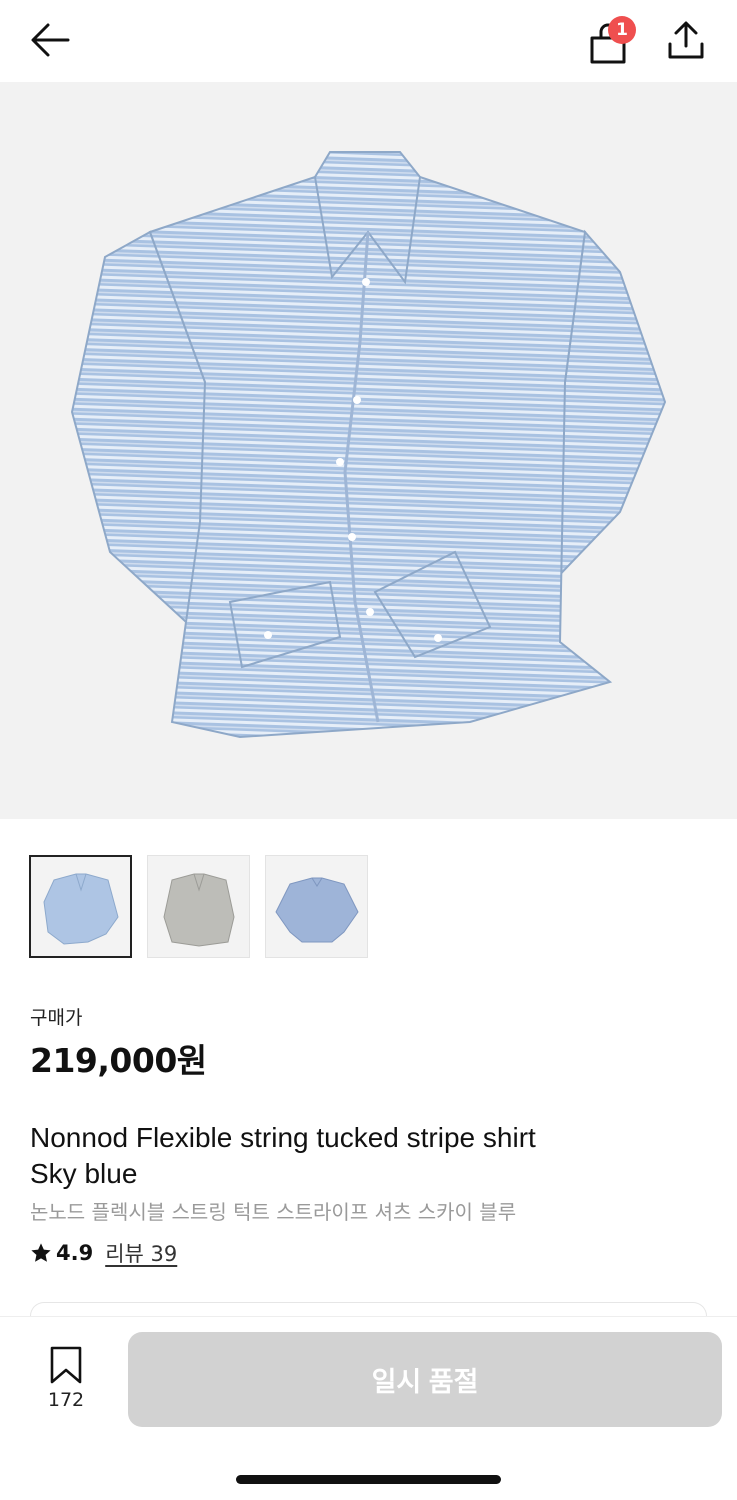 The image size is (737, 1500). What do you see at coordinates (84, 1173) in the screenshot?
I see `product-title-line-2: Sky blue` at bounding box center [84, 1173].